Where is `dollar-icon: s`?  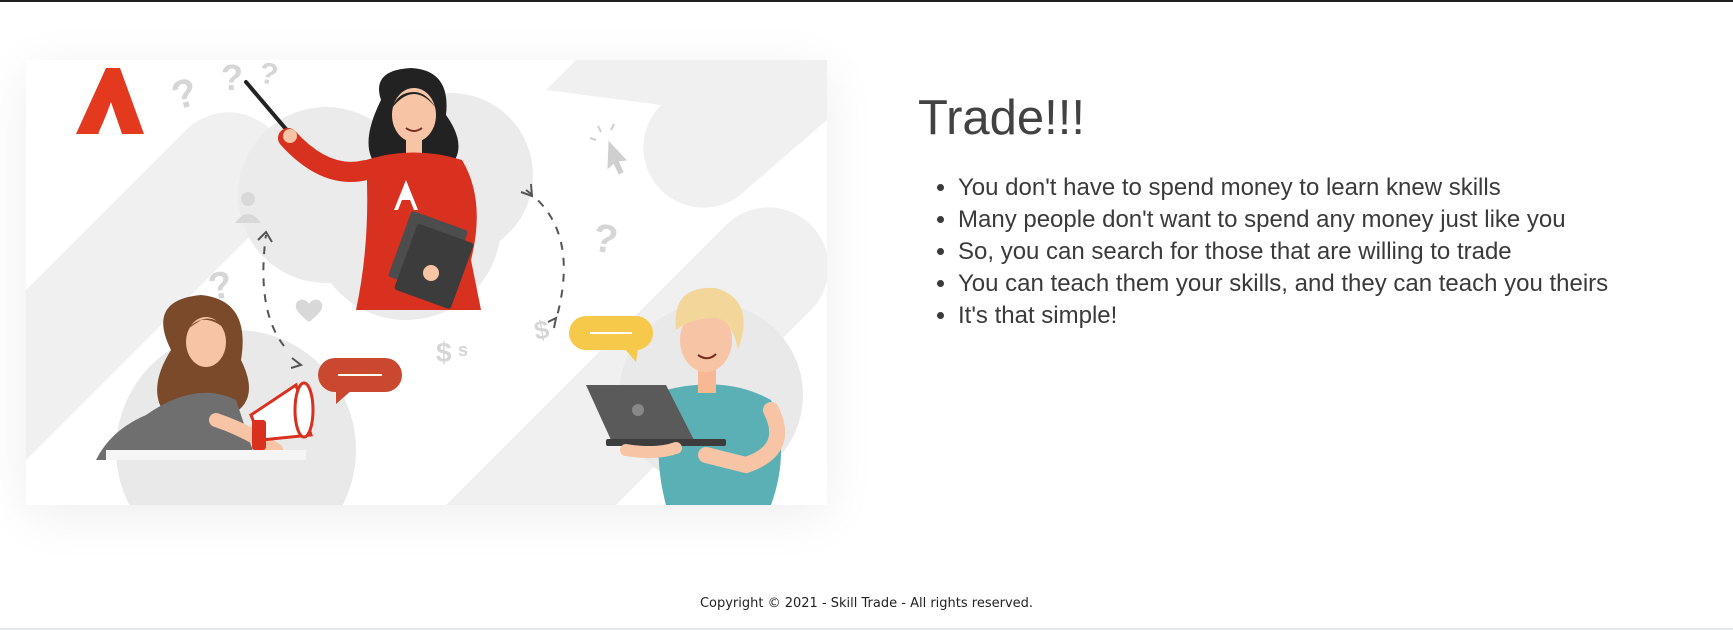
dollar-icon: s is located at coordinates (463, 350).